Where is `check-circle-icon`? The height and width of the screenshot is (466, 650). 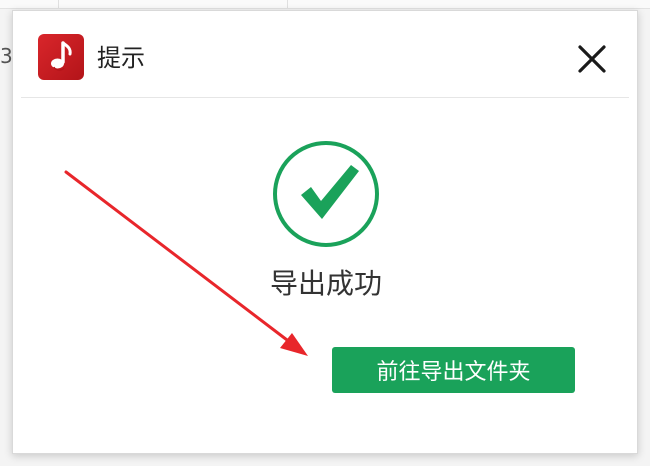
check-circle-icon is located at coordinates (326, 194).